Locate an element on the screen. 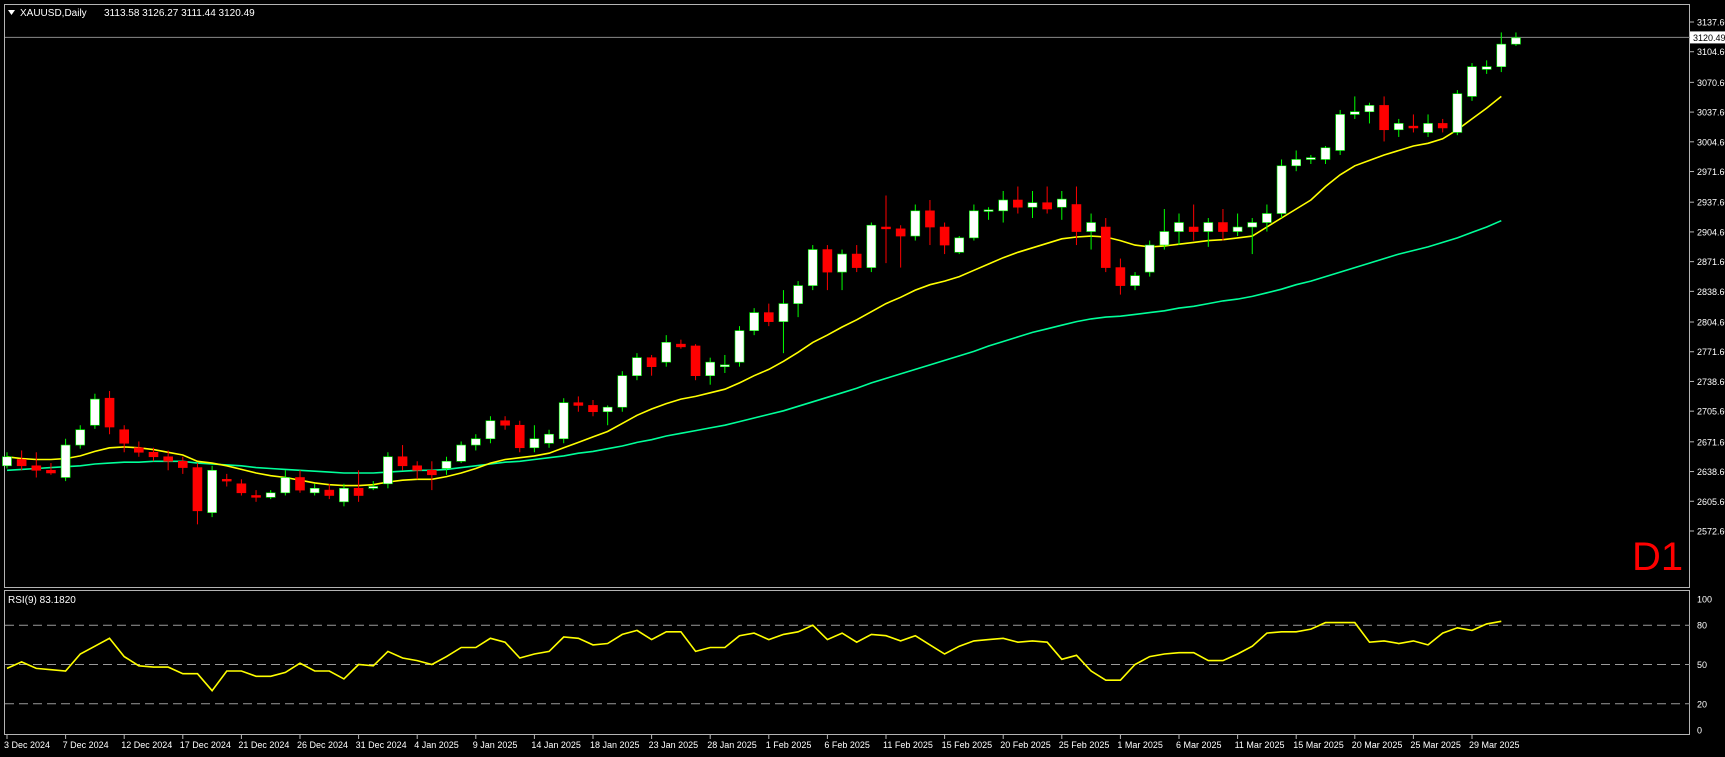  date-tick-label: 26 Dec 2024 is located at coordinates (322, 745).